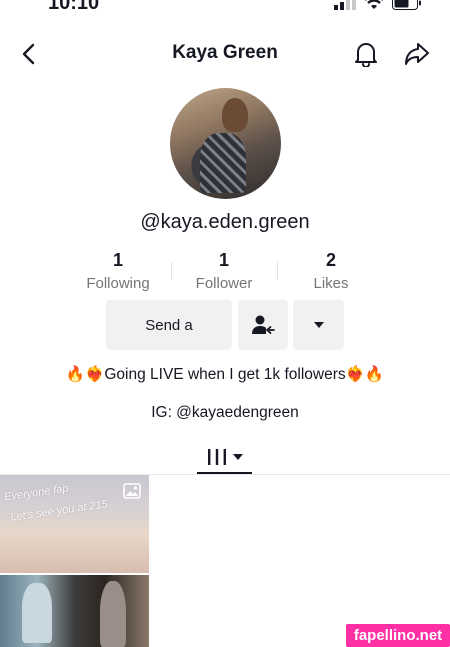 This screenshot has width=450, height=647. I want to click on share-arrow-icon, so click(417, 54).